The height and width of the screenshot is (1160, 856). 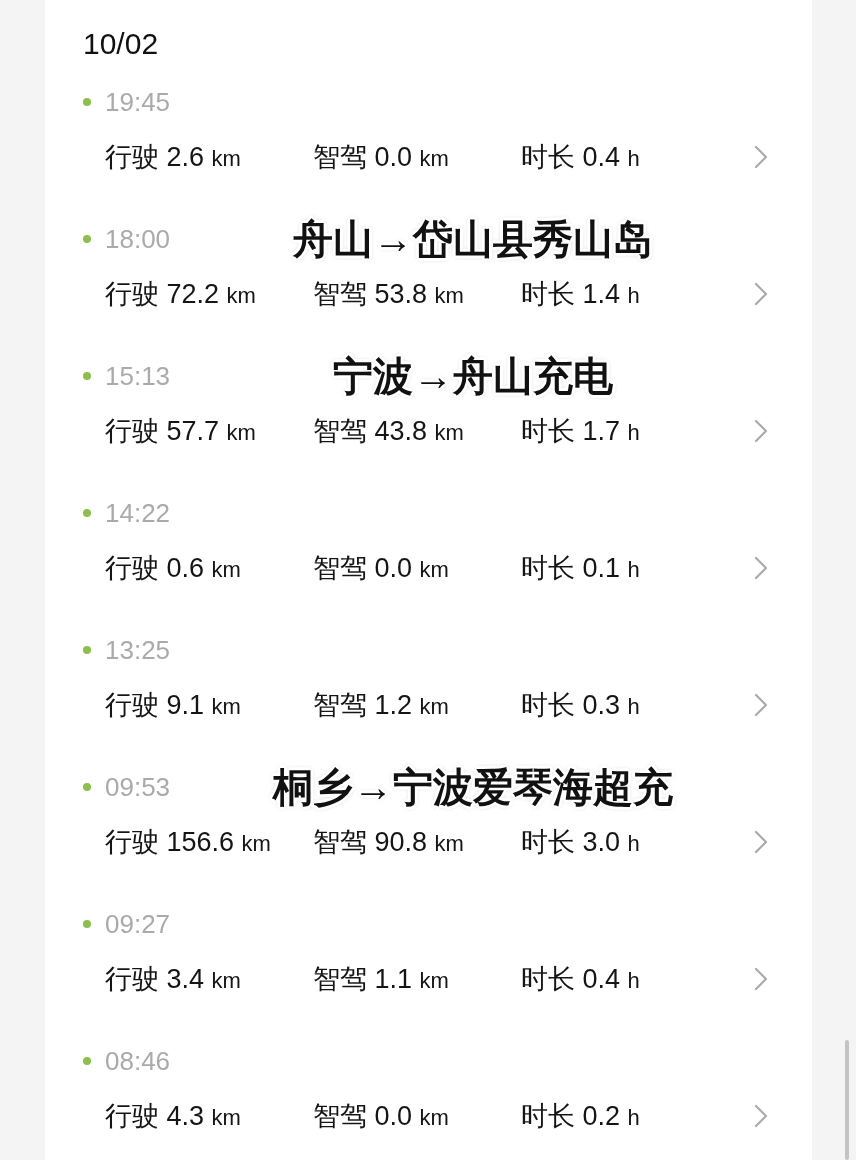 What do you see at coordinates (581, 705) in the screenshot?
I see `trip-stat: 时长 0.3 h` at bounding box center [581, 705].